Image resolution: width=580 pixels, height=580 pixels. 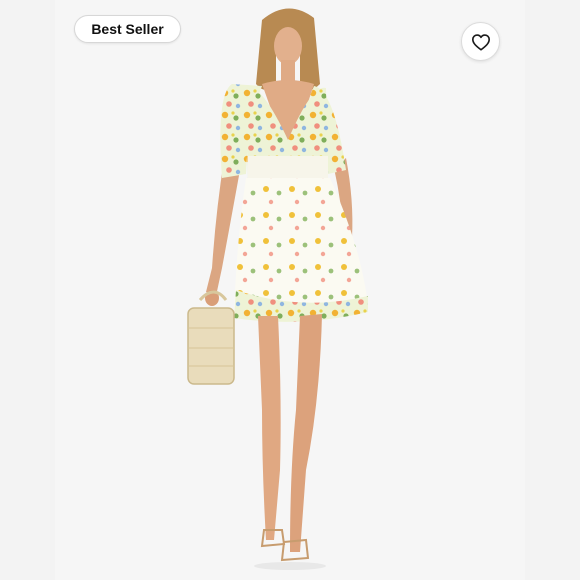 I want to click on best-seller-badge: Best Seller, so click(x=127, y=29).